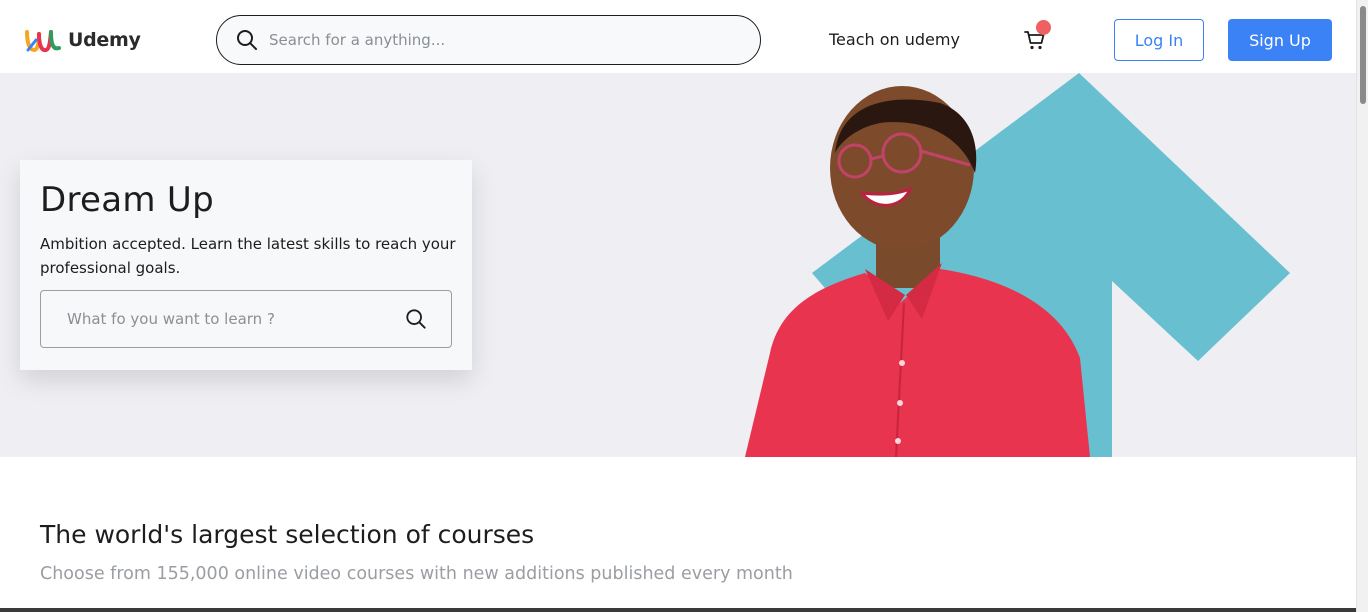 This screenshot has height=612, width=1368. What do you see at coordinates (1159, 40) in the screenshot?
I see `login-button: Log In` at bounding box center [1159, 40].